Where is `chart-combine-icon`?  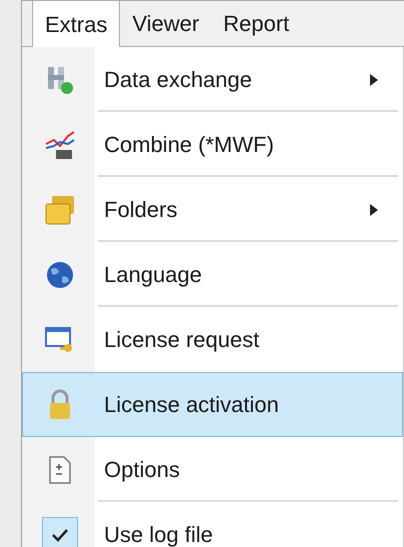 chart-combine-icon is located at coordinates (60, 145).